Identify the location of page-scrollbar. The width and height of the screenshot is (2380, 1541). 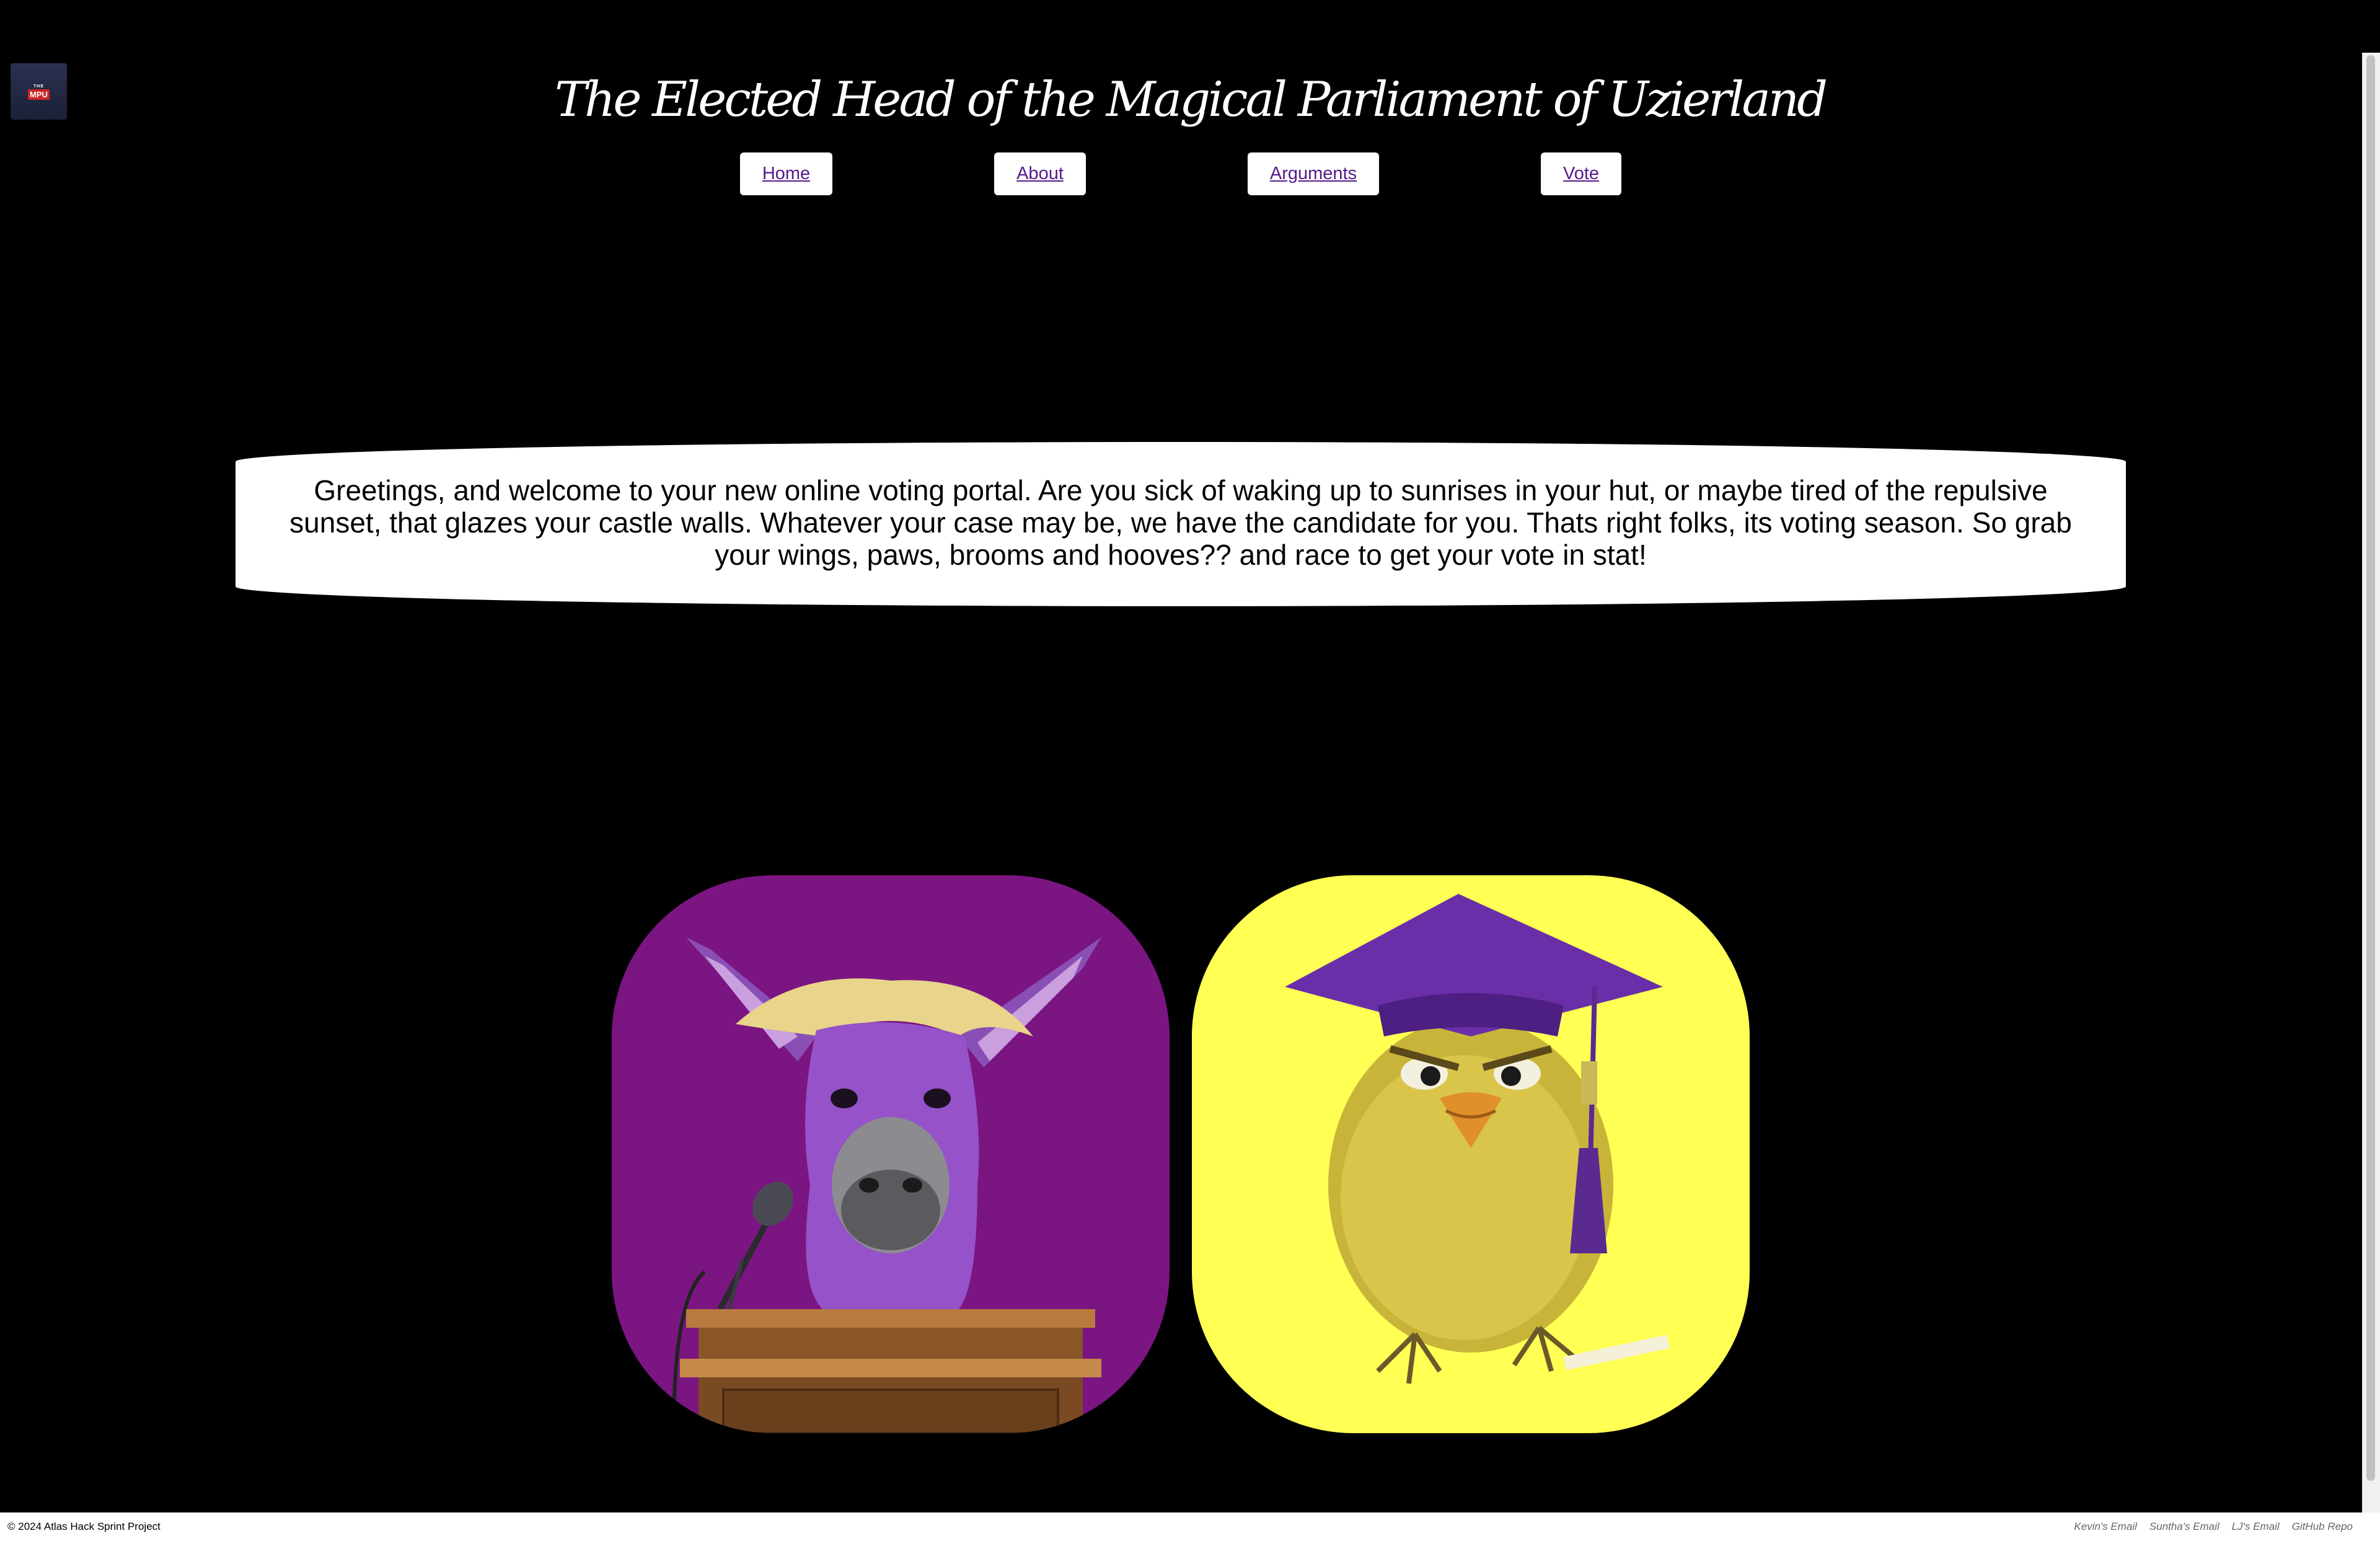
(2371, 782).